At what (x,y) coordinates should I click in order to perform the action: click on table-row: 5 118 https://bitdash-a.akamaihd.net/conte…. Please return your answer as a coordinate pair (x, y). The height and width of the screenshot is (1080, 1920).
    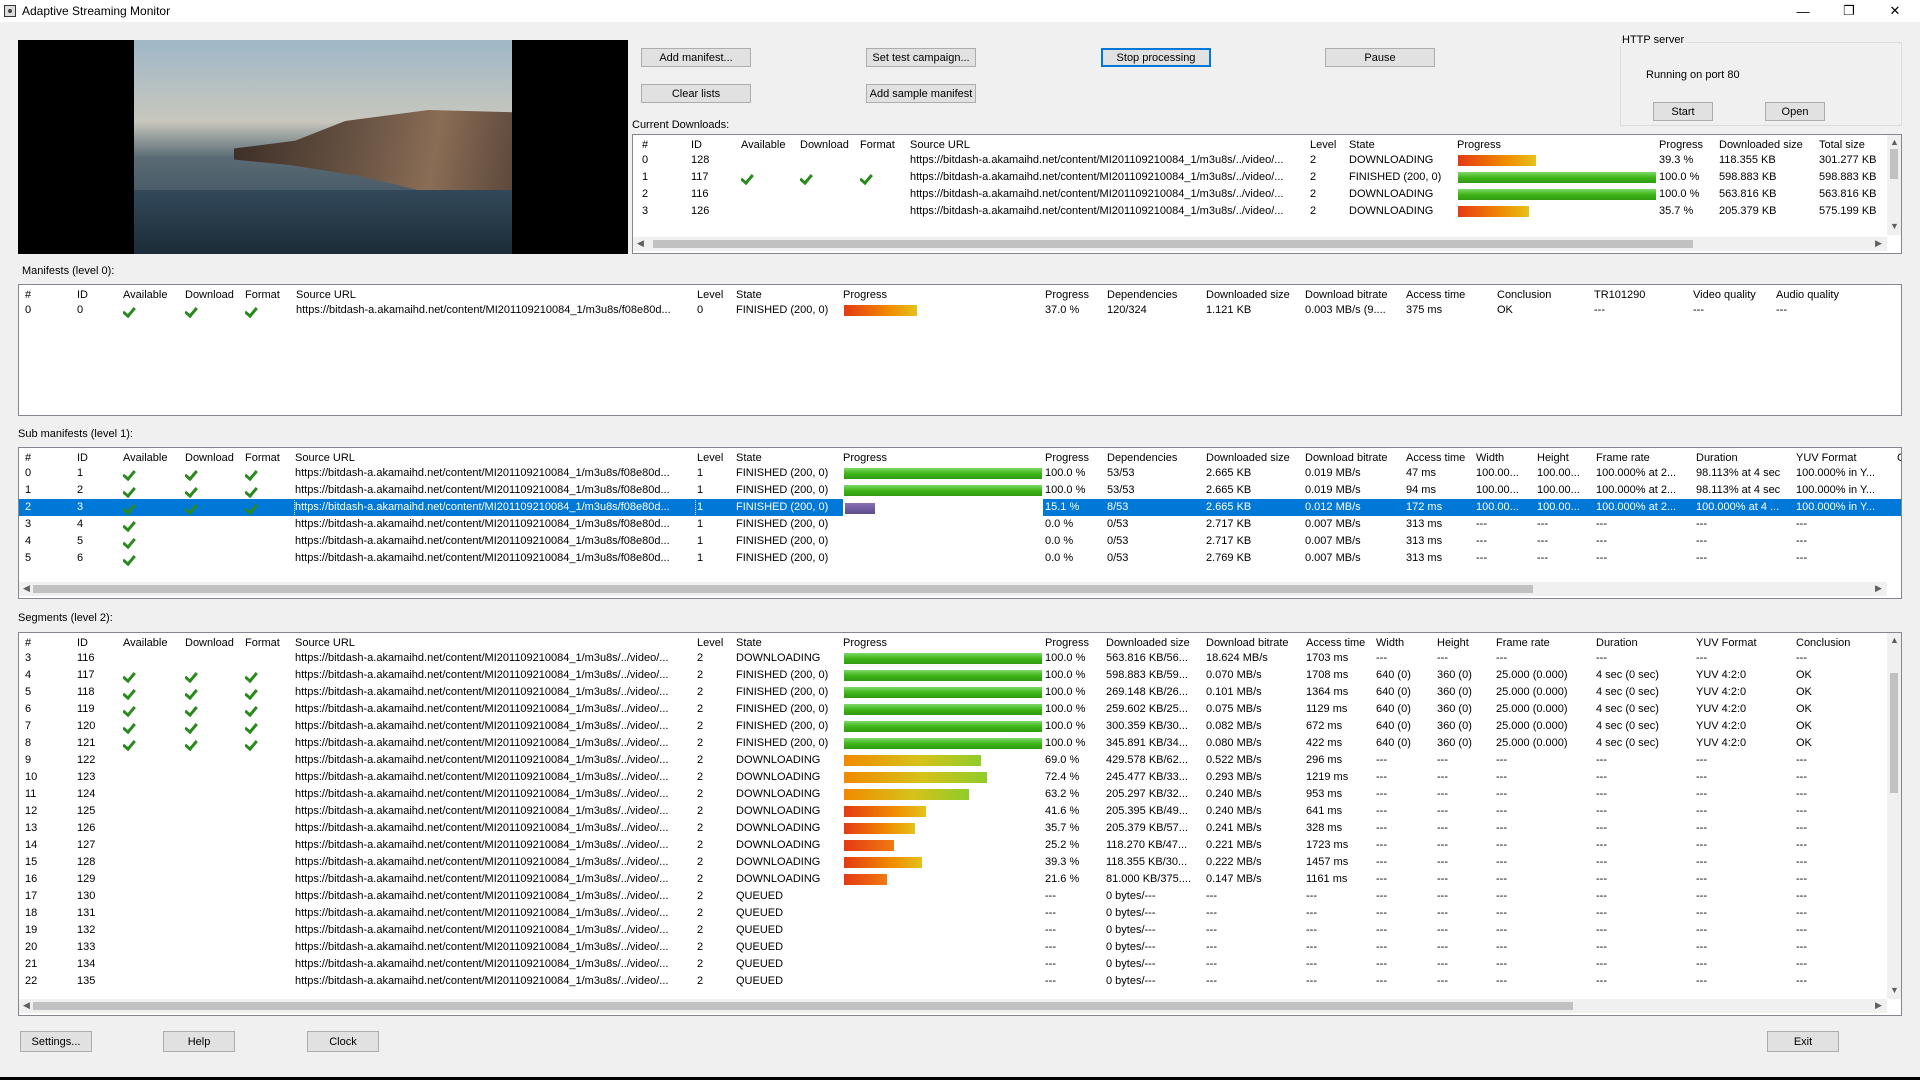
    Looking at the image, I should click on (960, 692).